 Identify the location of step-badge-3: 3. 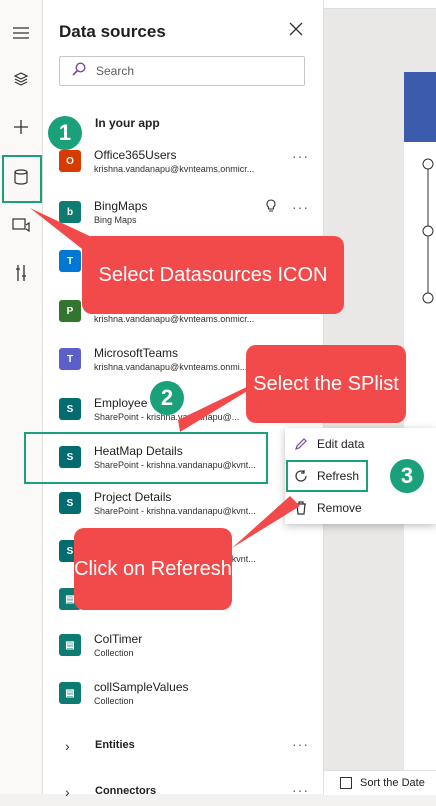
(407, 476).